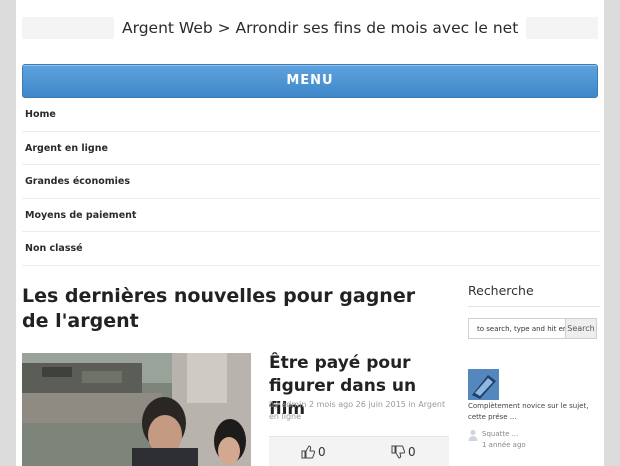  What do you see at coordinates (398, 452) in the screenshot?
I see `thumbs-down-icon` at bounding box center [398, 452].